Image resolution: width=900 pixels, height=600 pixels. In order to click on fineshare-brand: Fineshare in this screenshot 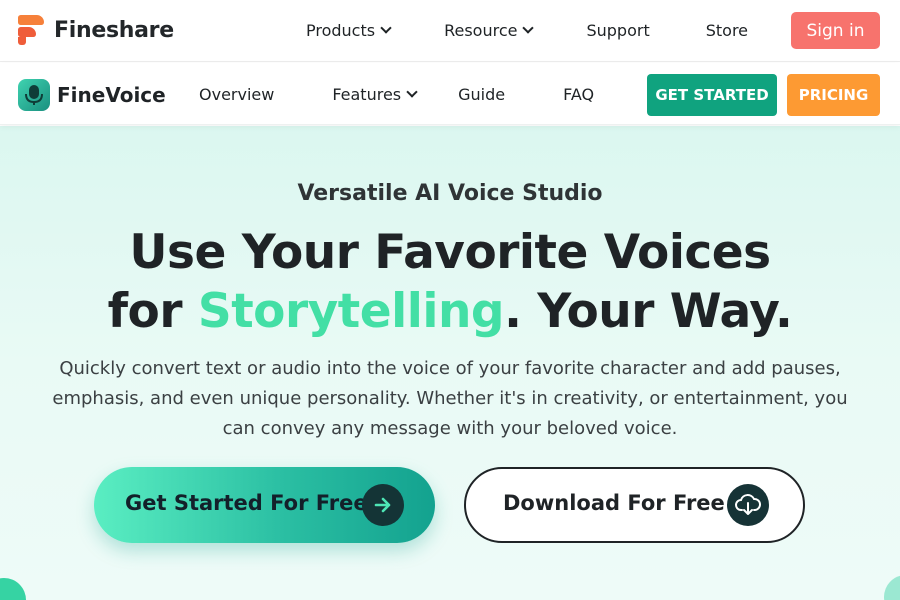, I will do `click(96, 30)`.